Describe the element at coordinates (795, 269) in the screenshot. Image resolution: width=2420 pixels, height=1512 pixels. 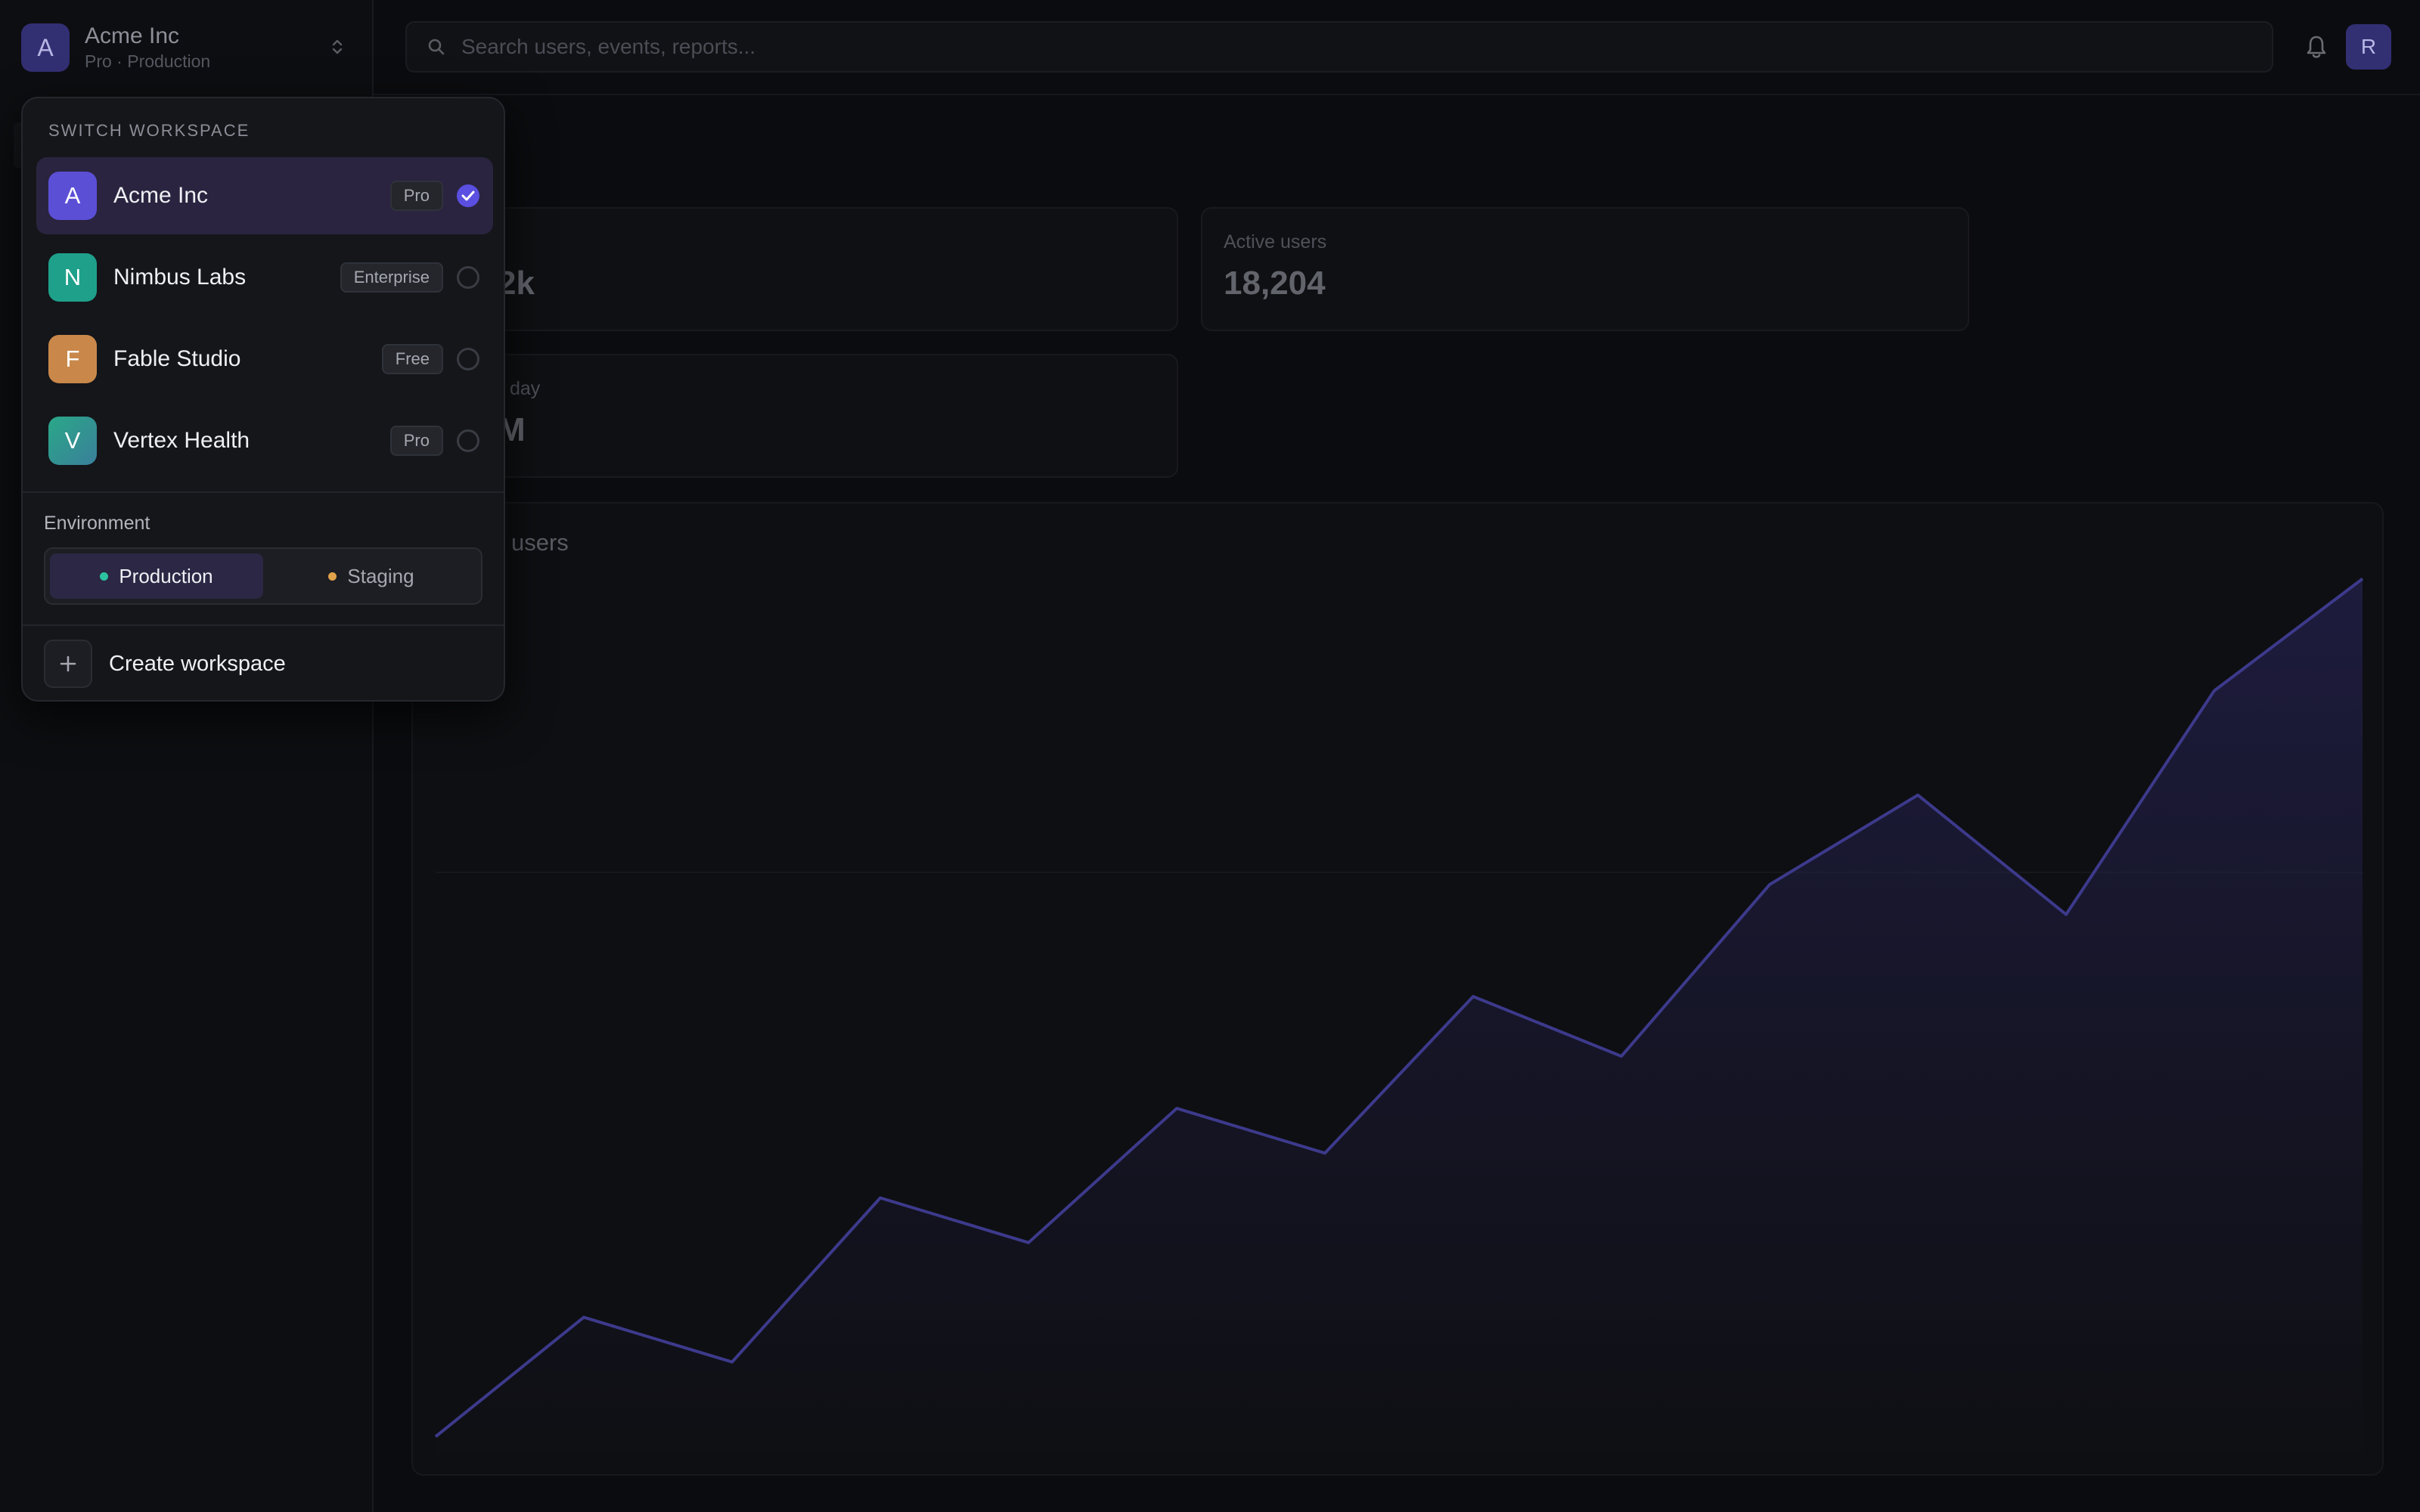
I see `stat-card-1: 2k` at that location.